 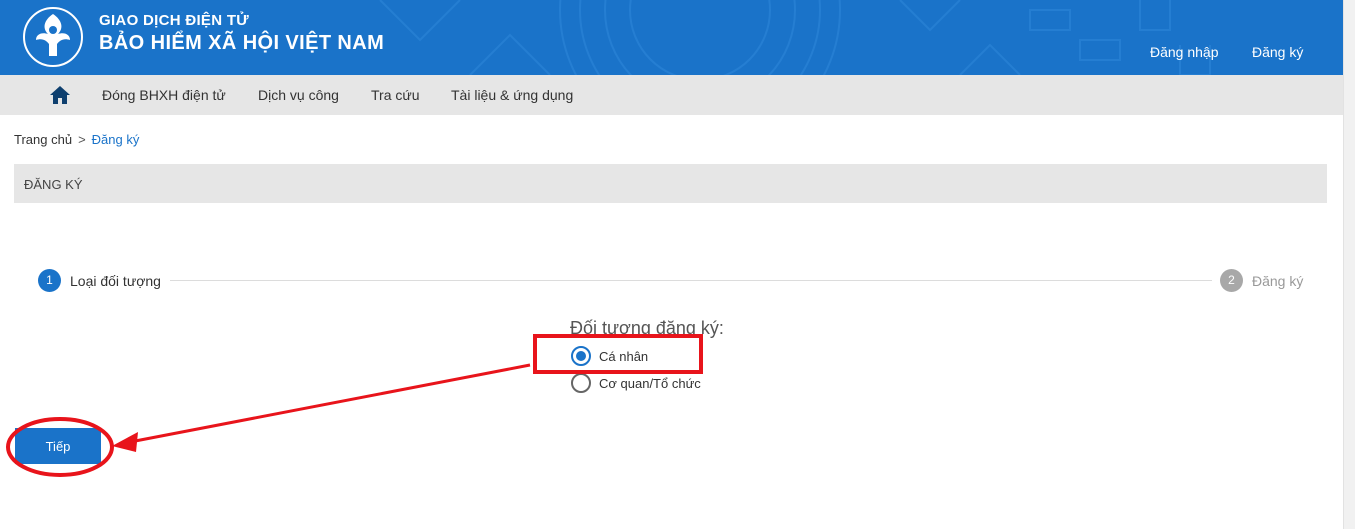 I want to click on option-organization-label: Cơ quan/Tổ chức, so click(x=650, y=383).